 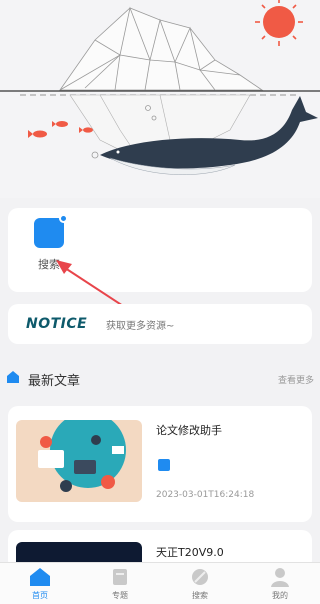 I want to click on notice-text: 获取更多资源~, so click(x=140, y=326).